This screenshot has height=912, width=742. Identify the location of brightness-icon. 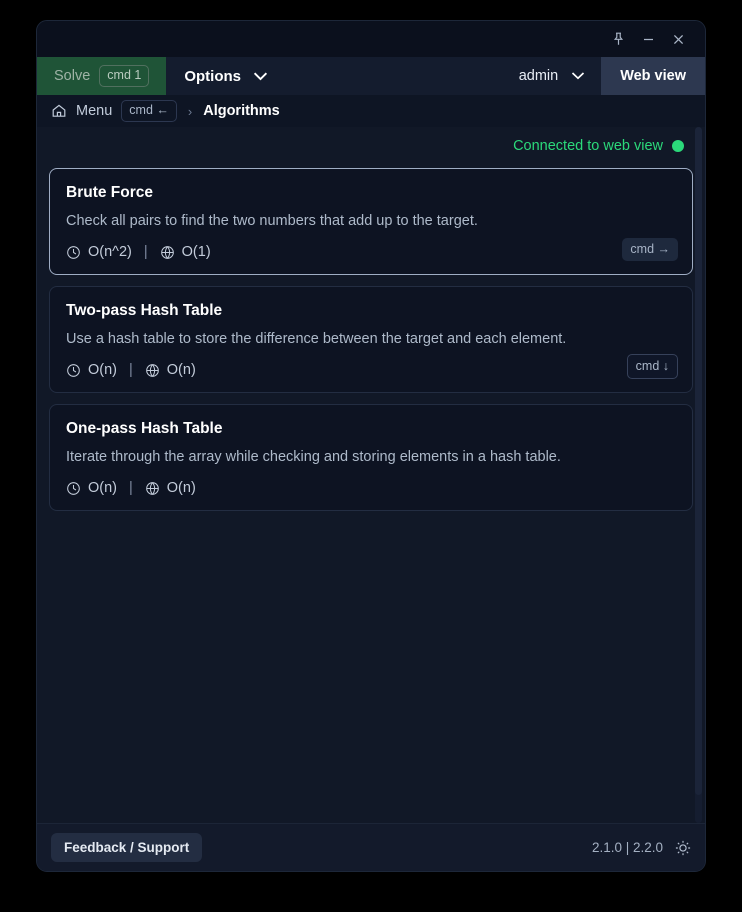
(683, 848).